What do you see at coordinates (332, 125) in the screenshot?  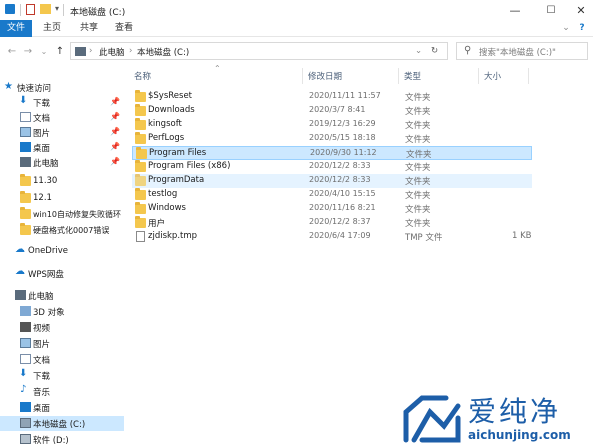 I see `file-row: kingsoft 2019/12/3 16:29 文件夹` at bounding box center [332, 125].